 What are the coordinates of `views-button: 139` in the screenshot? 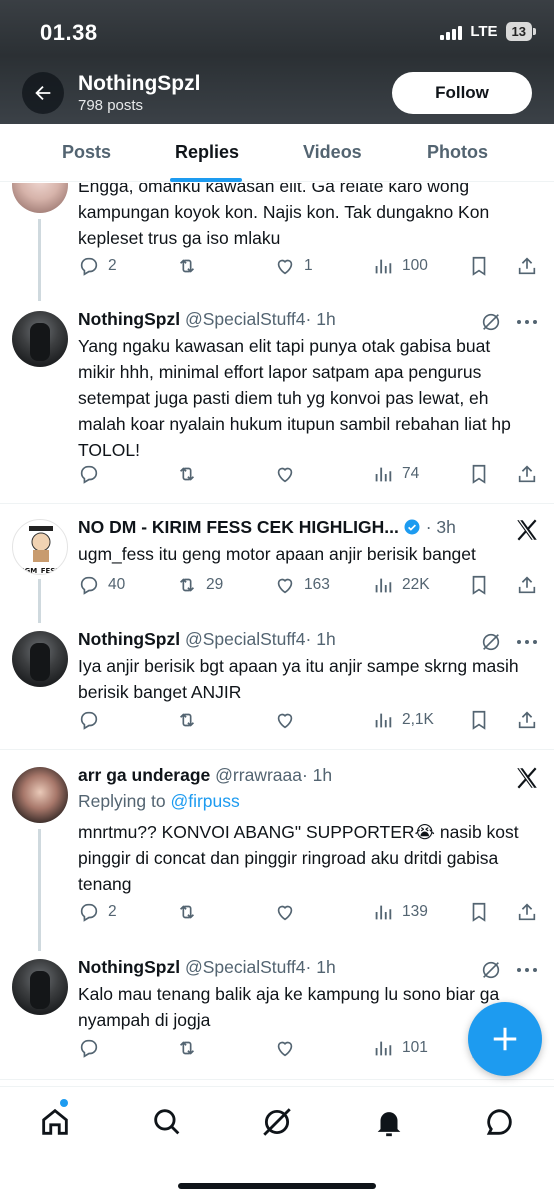 It's located at (400, 912).